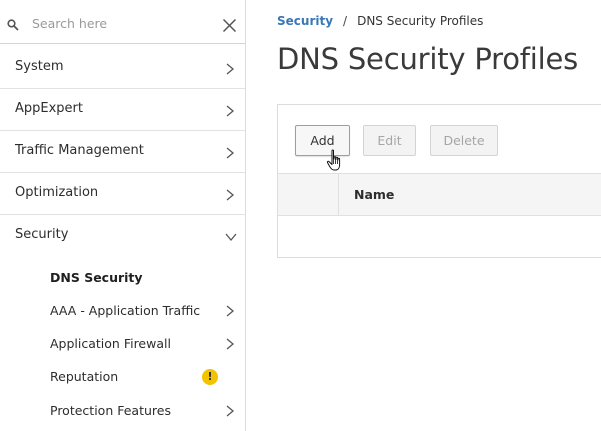 The height and width of the screenshot is (431, 601). Describe the element at coordinates (84, 376) in the screenshot. I see `sidebar-subitem-label: Reputation` at that location.